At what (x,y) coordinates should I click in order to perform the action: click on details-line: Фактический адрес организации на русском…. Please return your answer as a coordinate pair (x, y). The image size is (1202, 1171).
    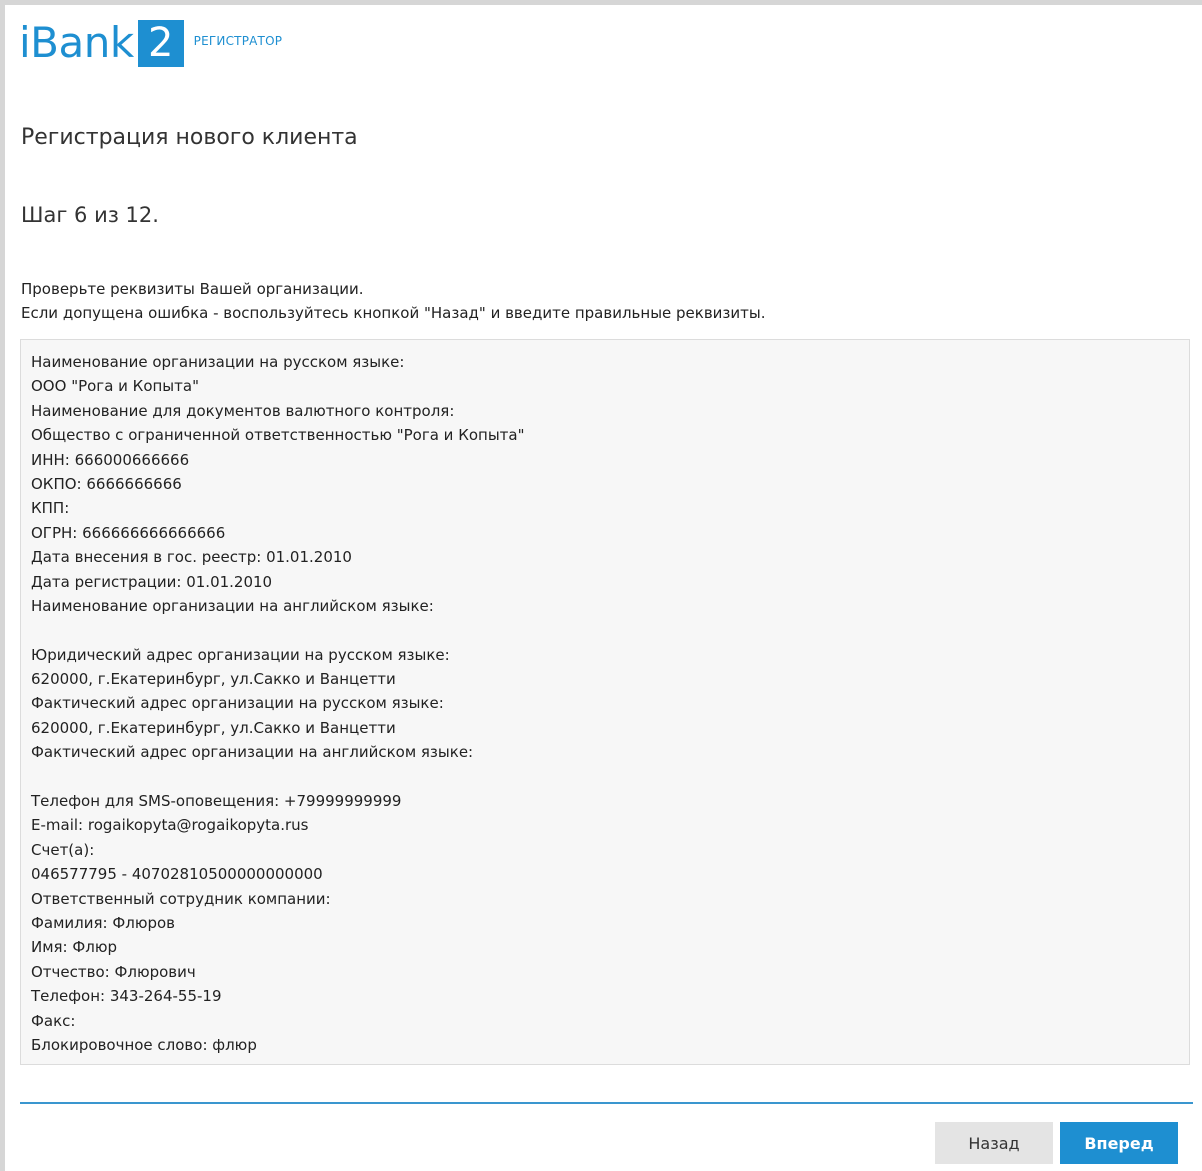
    Looking at the image, I should click on (237, 703).